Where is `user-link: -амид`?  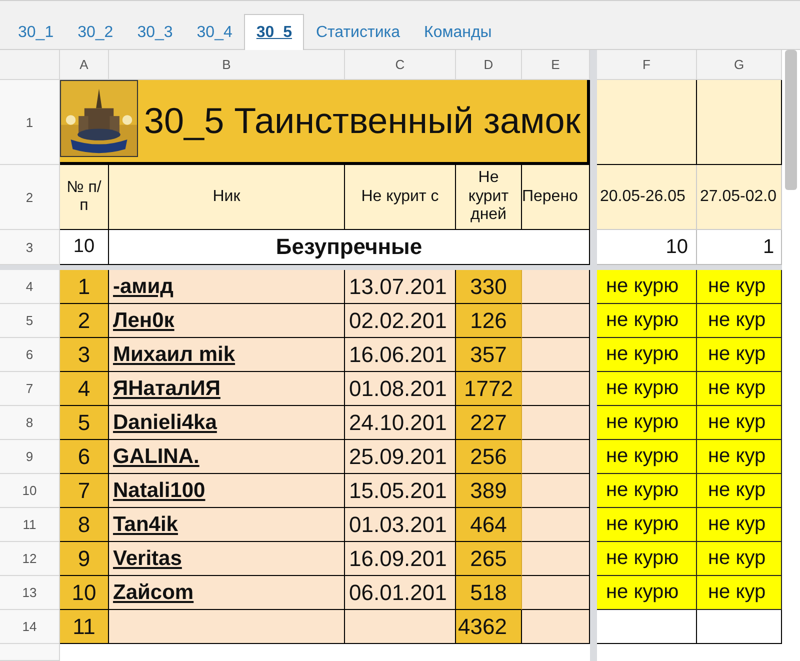
user-link: -амид is located at coordinates (143, 286).